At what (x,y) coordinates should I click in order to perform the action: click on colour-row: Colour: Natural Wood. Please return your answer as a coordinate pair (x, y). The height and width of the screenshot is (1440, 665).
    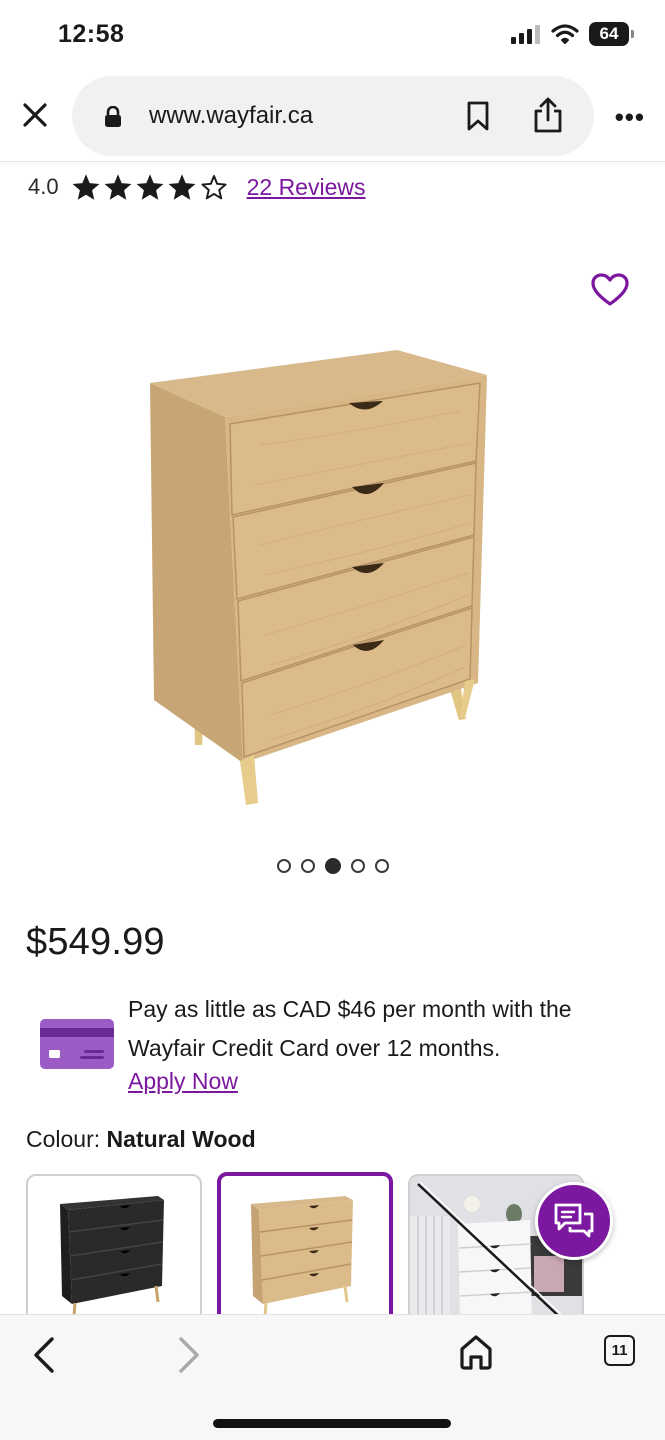
    Looking at the image, I should click on (141, 1139).